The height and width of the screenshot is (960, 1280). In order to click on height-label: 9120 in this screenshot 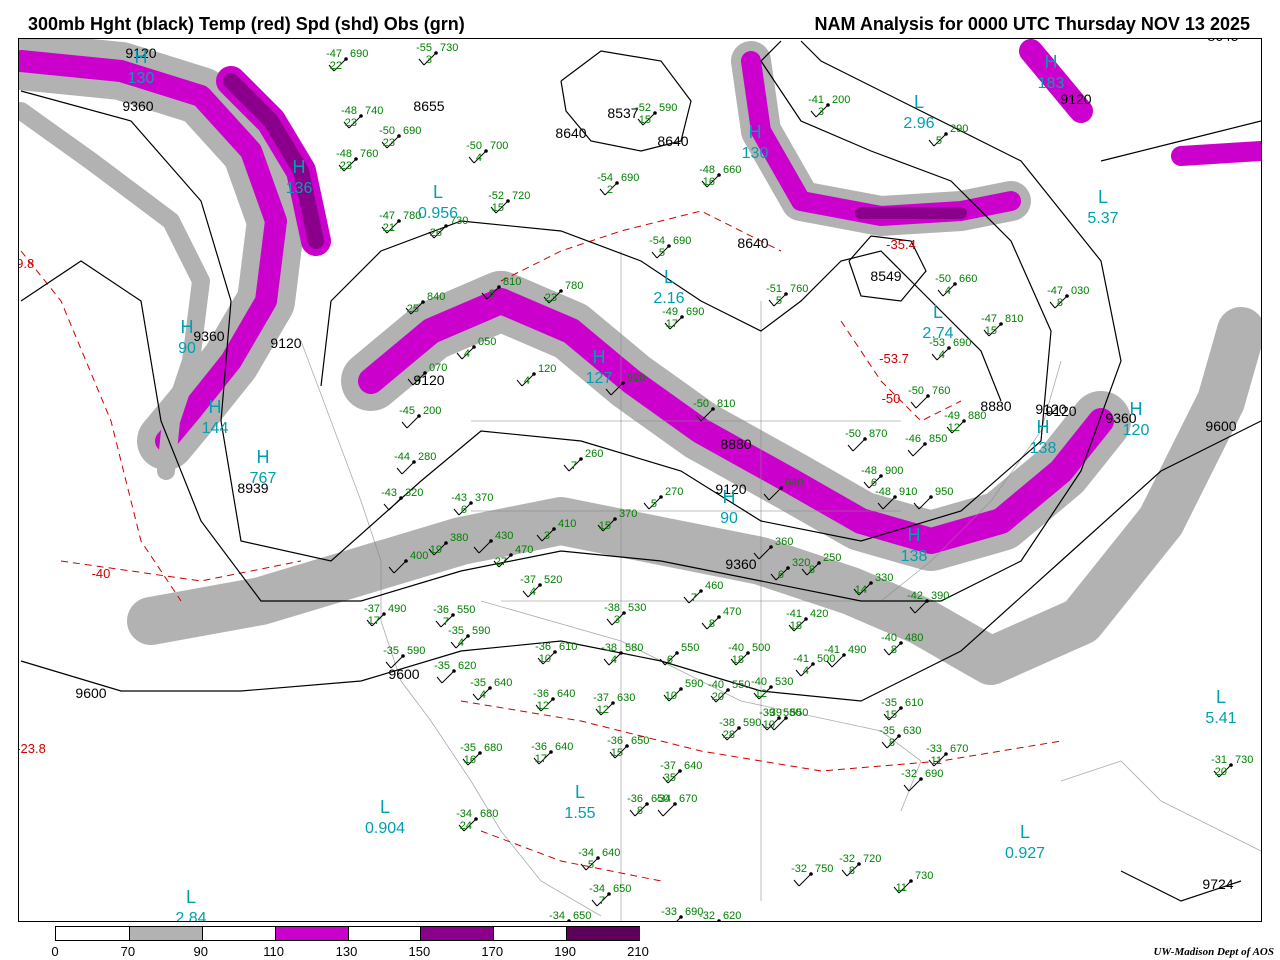, I will do `click(428, 380)`.